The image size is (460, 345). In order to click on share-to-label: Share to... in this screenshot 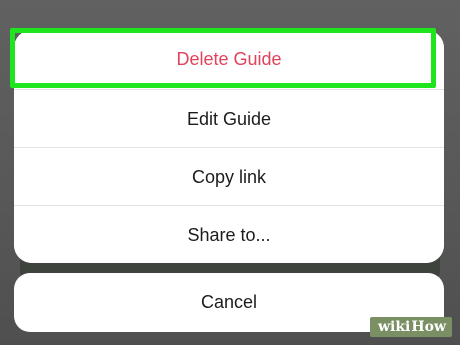, I will do `click(229, 235)`.